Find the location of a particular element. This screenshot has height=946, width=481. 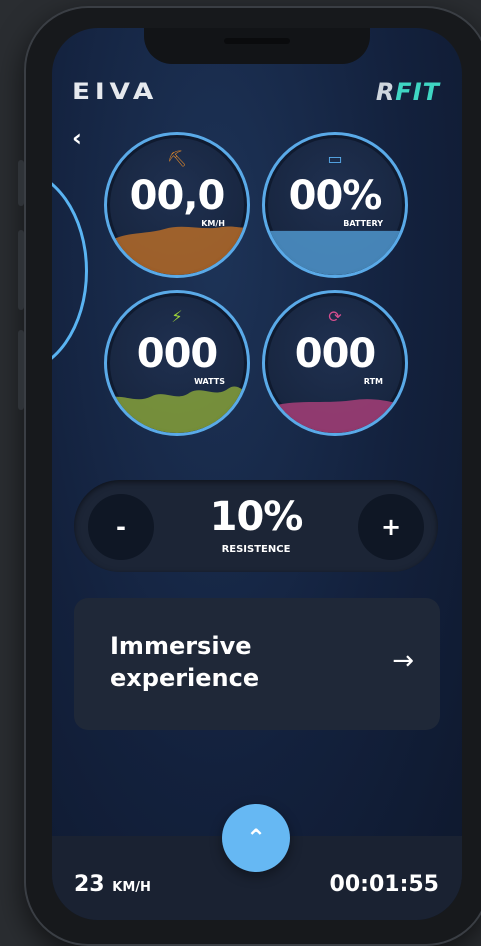

battery-unit: BATTERY is located at coordinates (363, 223).